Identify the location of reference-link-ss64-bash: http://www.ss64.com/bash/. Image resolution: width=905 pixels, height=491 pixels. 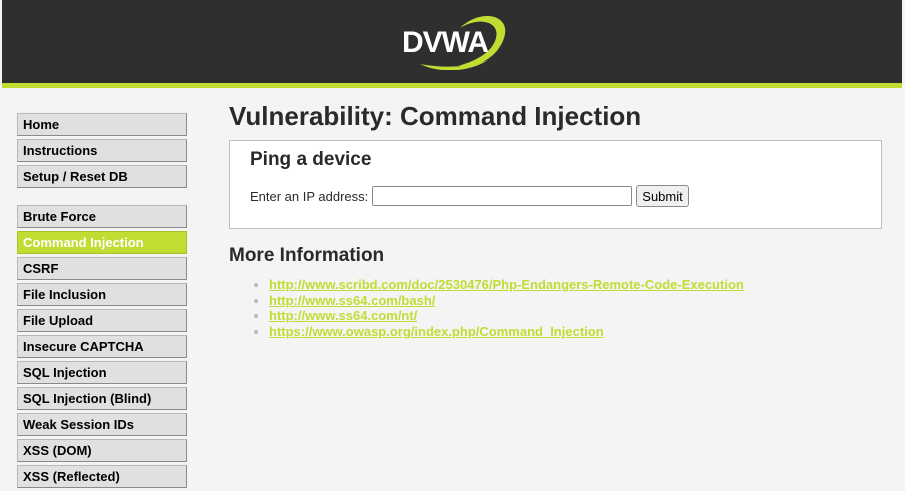
(352, 300).